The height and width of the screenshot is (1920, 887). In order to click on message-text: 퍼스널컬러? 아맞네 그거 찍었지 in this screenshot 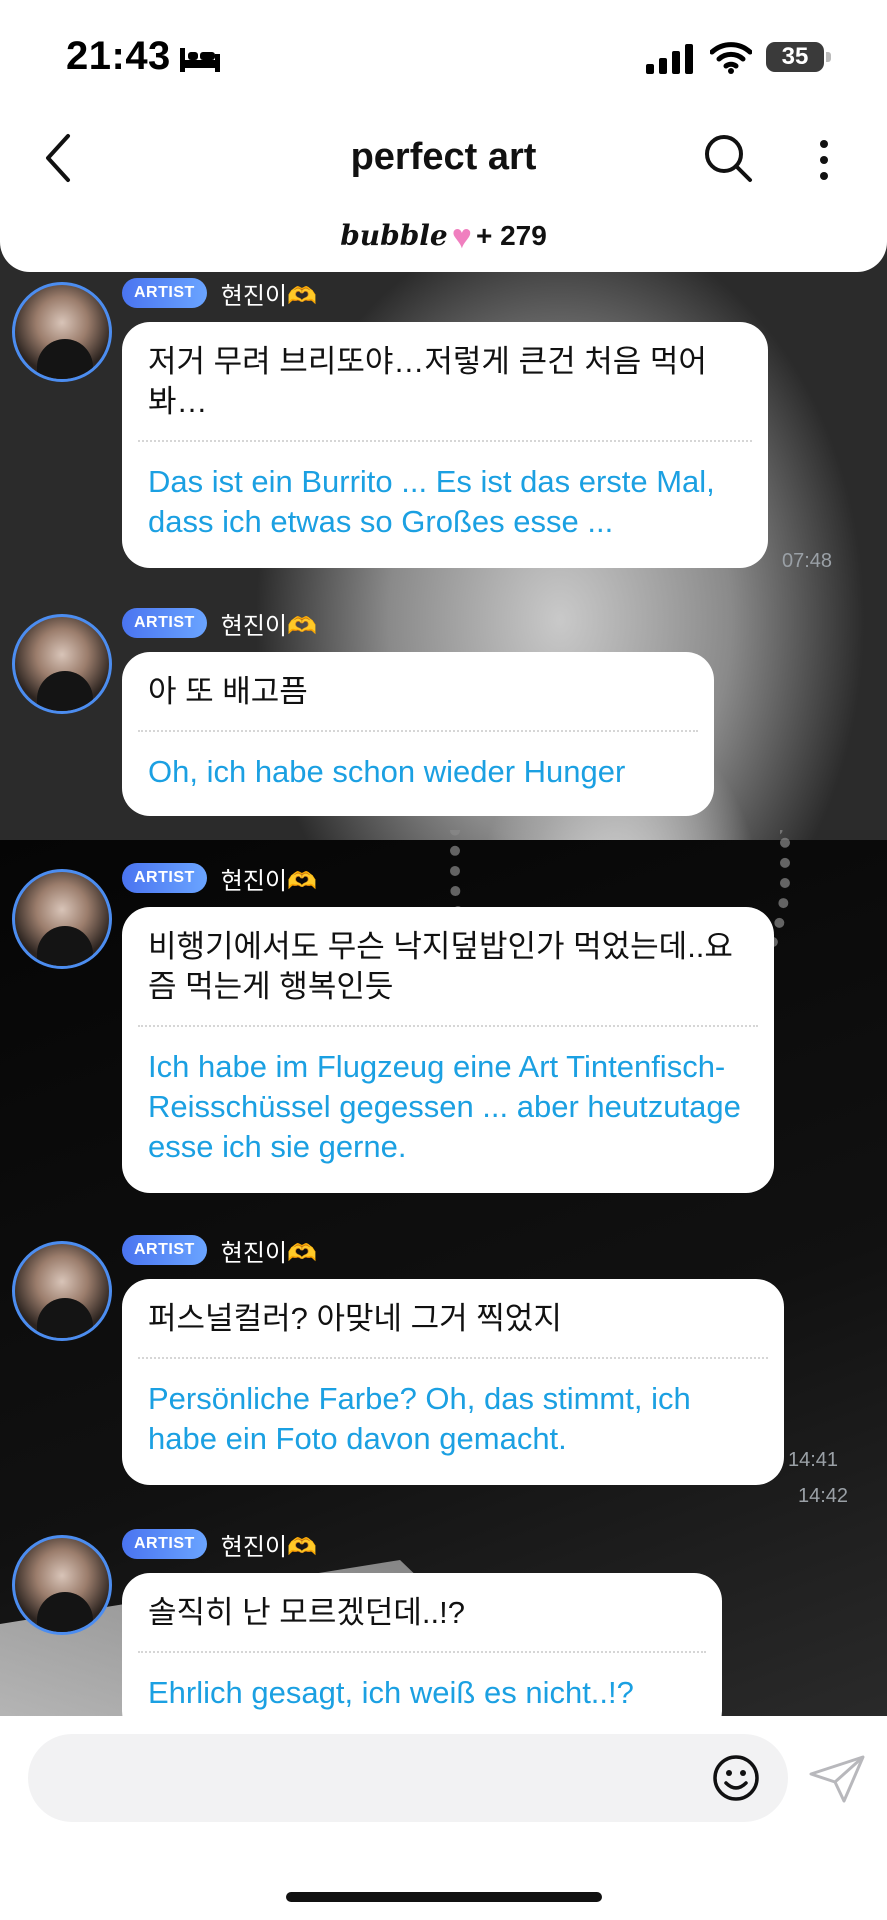, I will do `click(355, 1318)`.